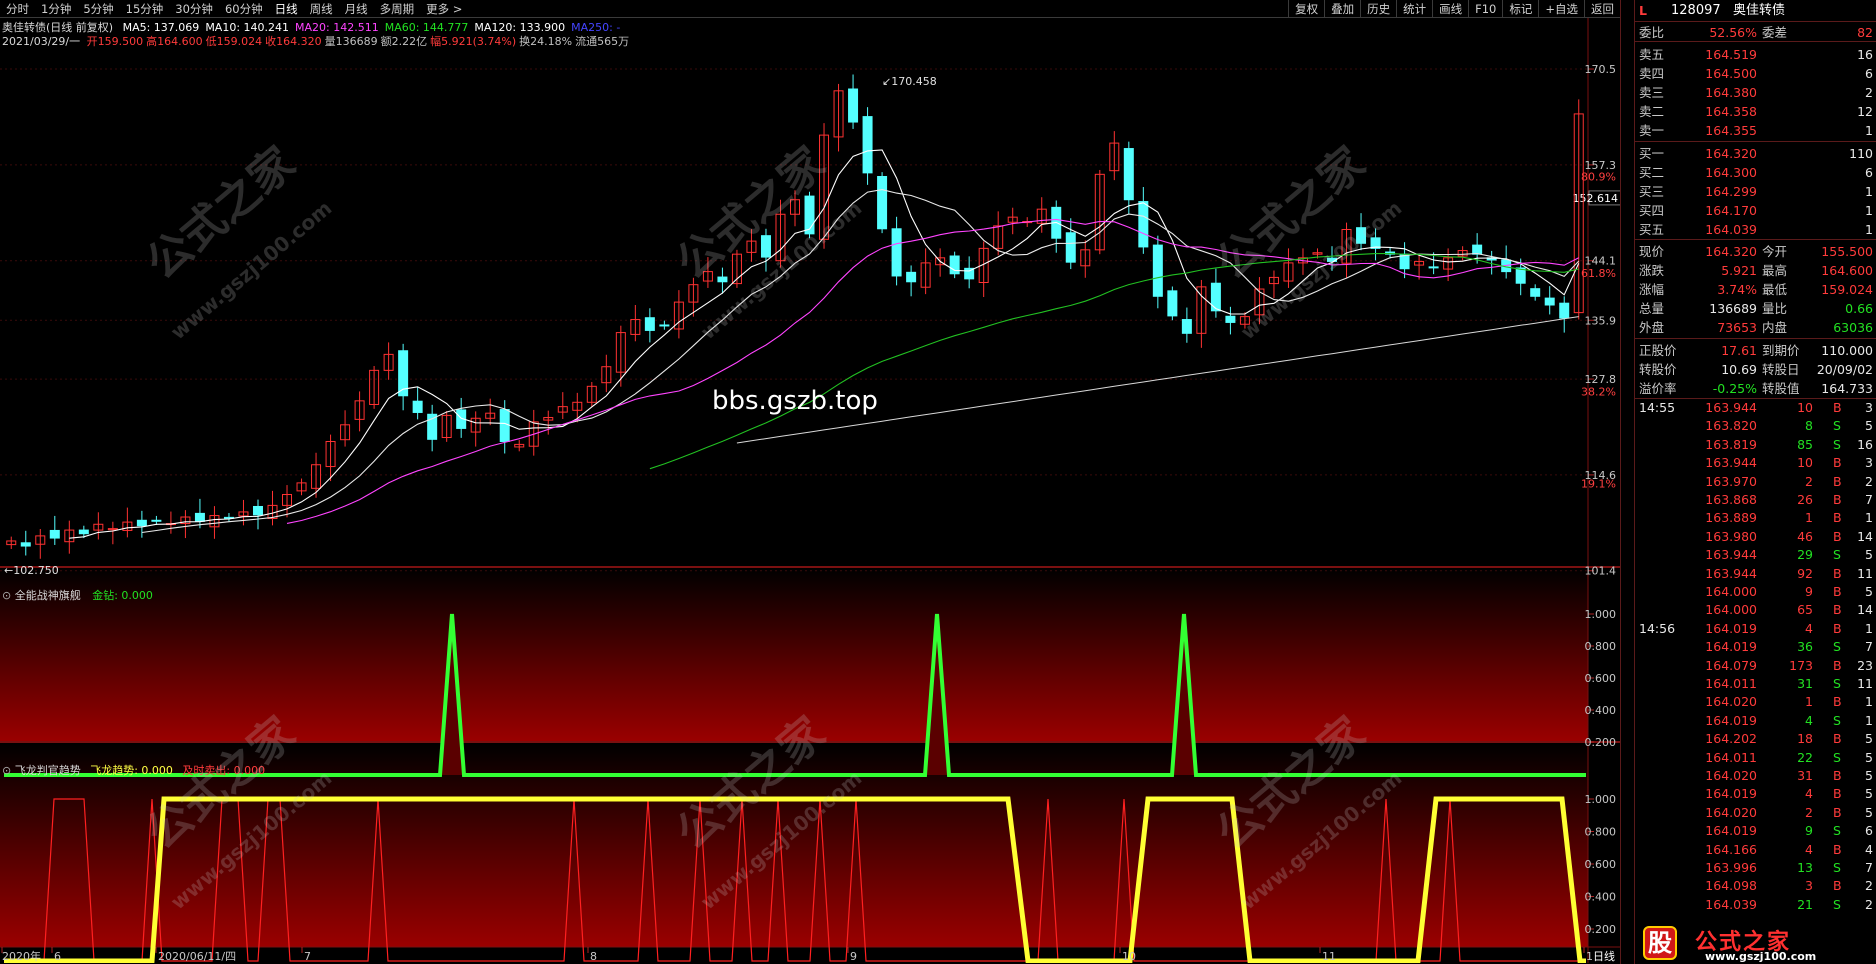 Image resolution: width=1876 pixels, height=964 pixels. What do you see at coordinates (1755, 647) in the screenshot?
I see `tick-row: 164.019 36 S 7` at bounding box center [1755, 647].